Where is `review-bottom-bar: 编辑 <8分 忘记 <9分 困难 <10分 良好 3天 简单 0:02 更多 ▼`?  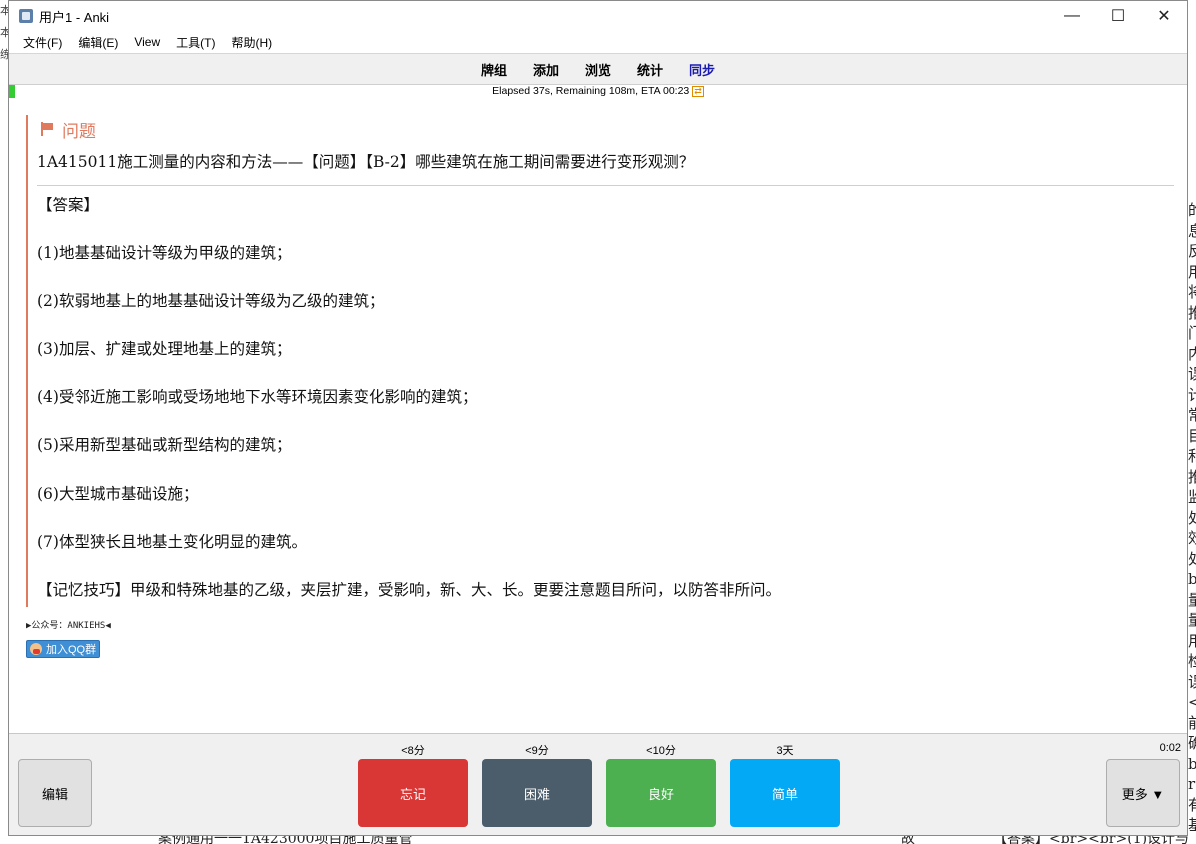
review-bottom-bar: 编辑 <8分 忘记 <9分 困难 <10分 良好 3天 简单 0:02 更多 ▼ is located at coordinates (598, 784).